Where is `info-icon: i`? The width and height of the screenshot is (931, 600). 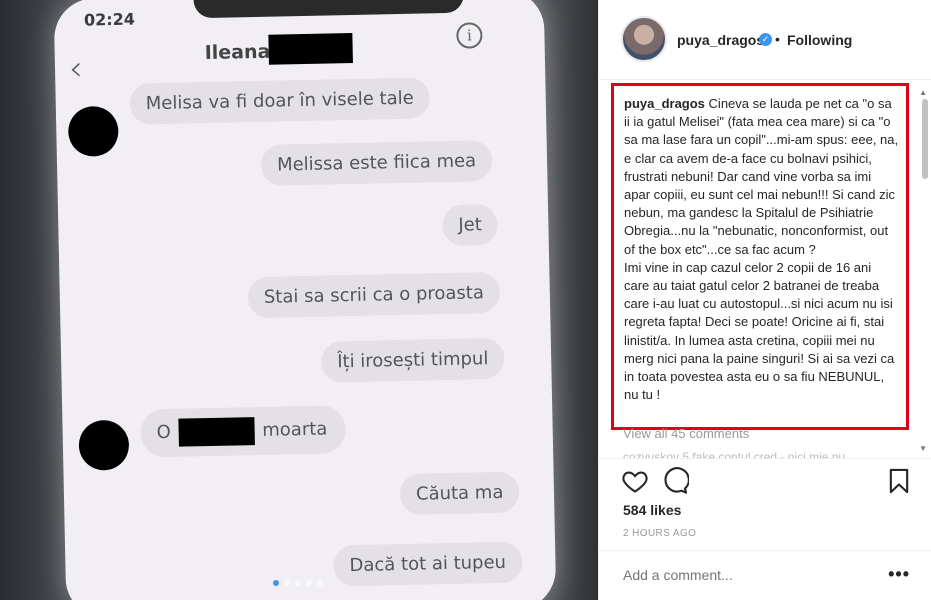
info-icon: i is located at coordinates (469, 35).